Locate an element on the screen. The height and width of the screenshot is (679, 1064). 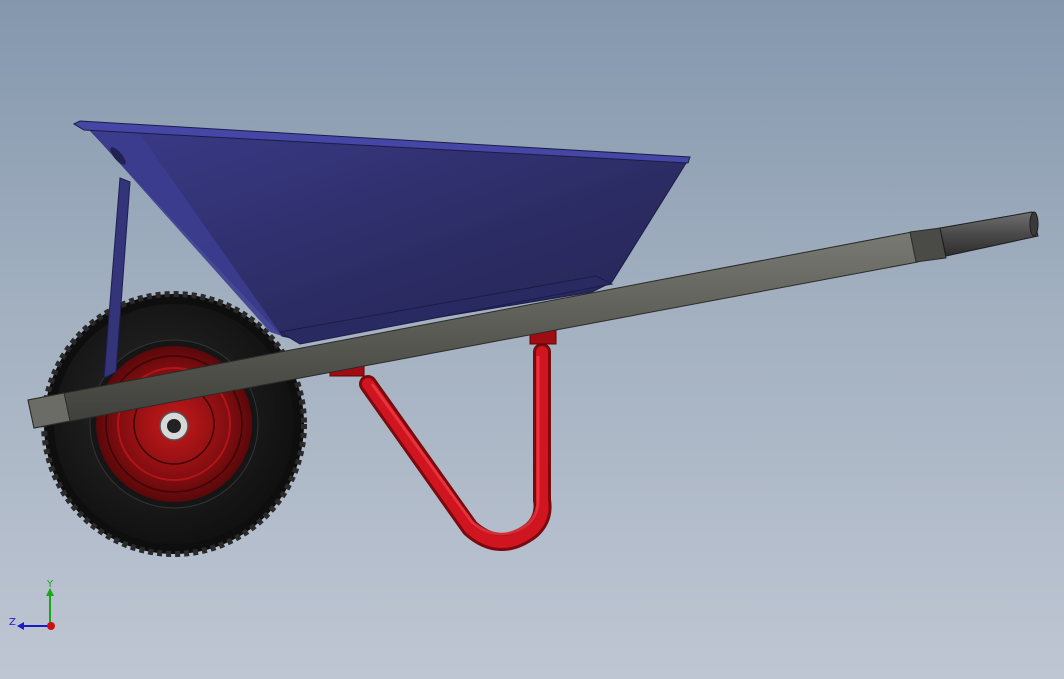
grip-end is located at coordinates (1034, 224).